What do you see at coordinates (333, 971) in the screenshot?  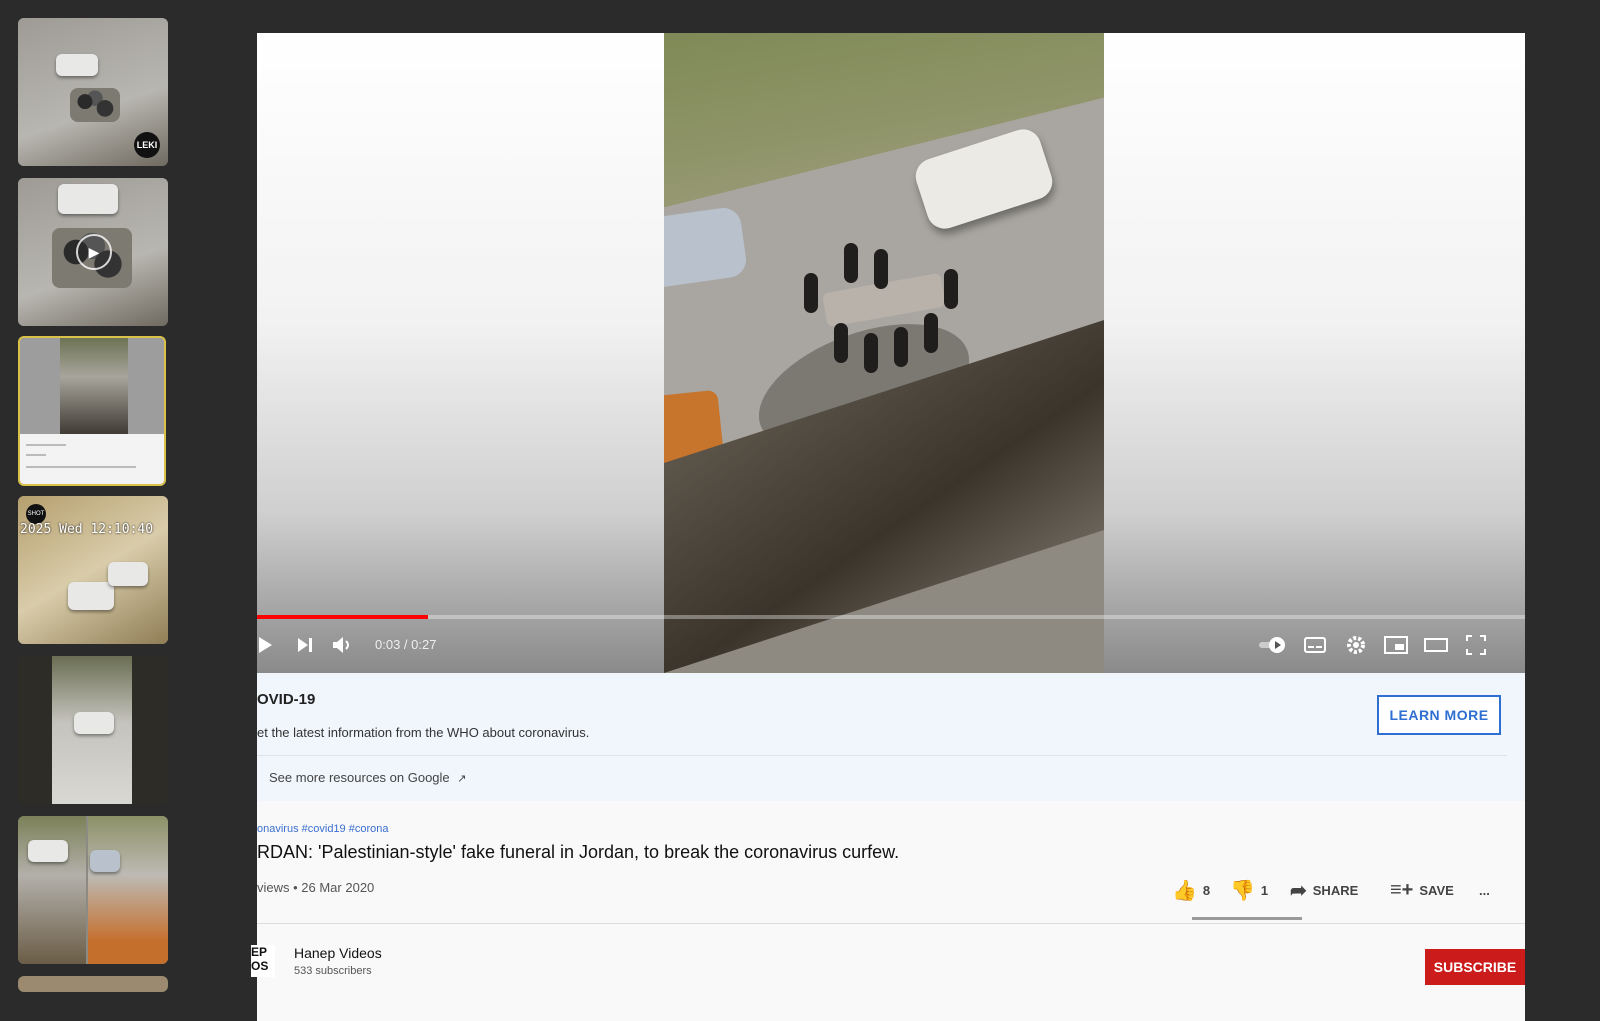 I see `subscriber-count: 533 subscribers` at bounding box center [333, 971].